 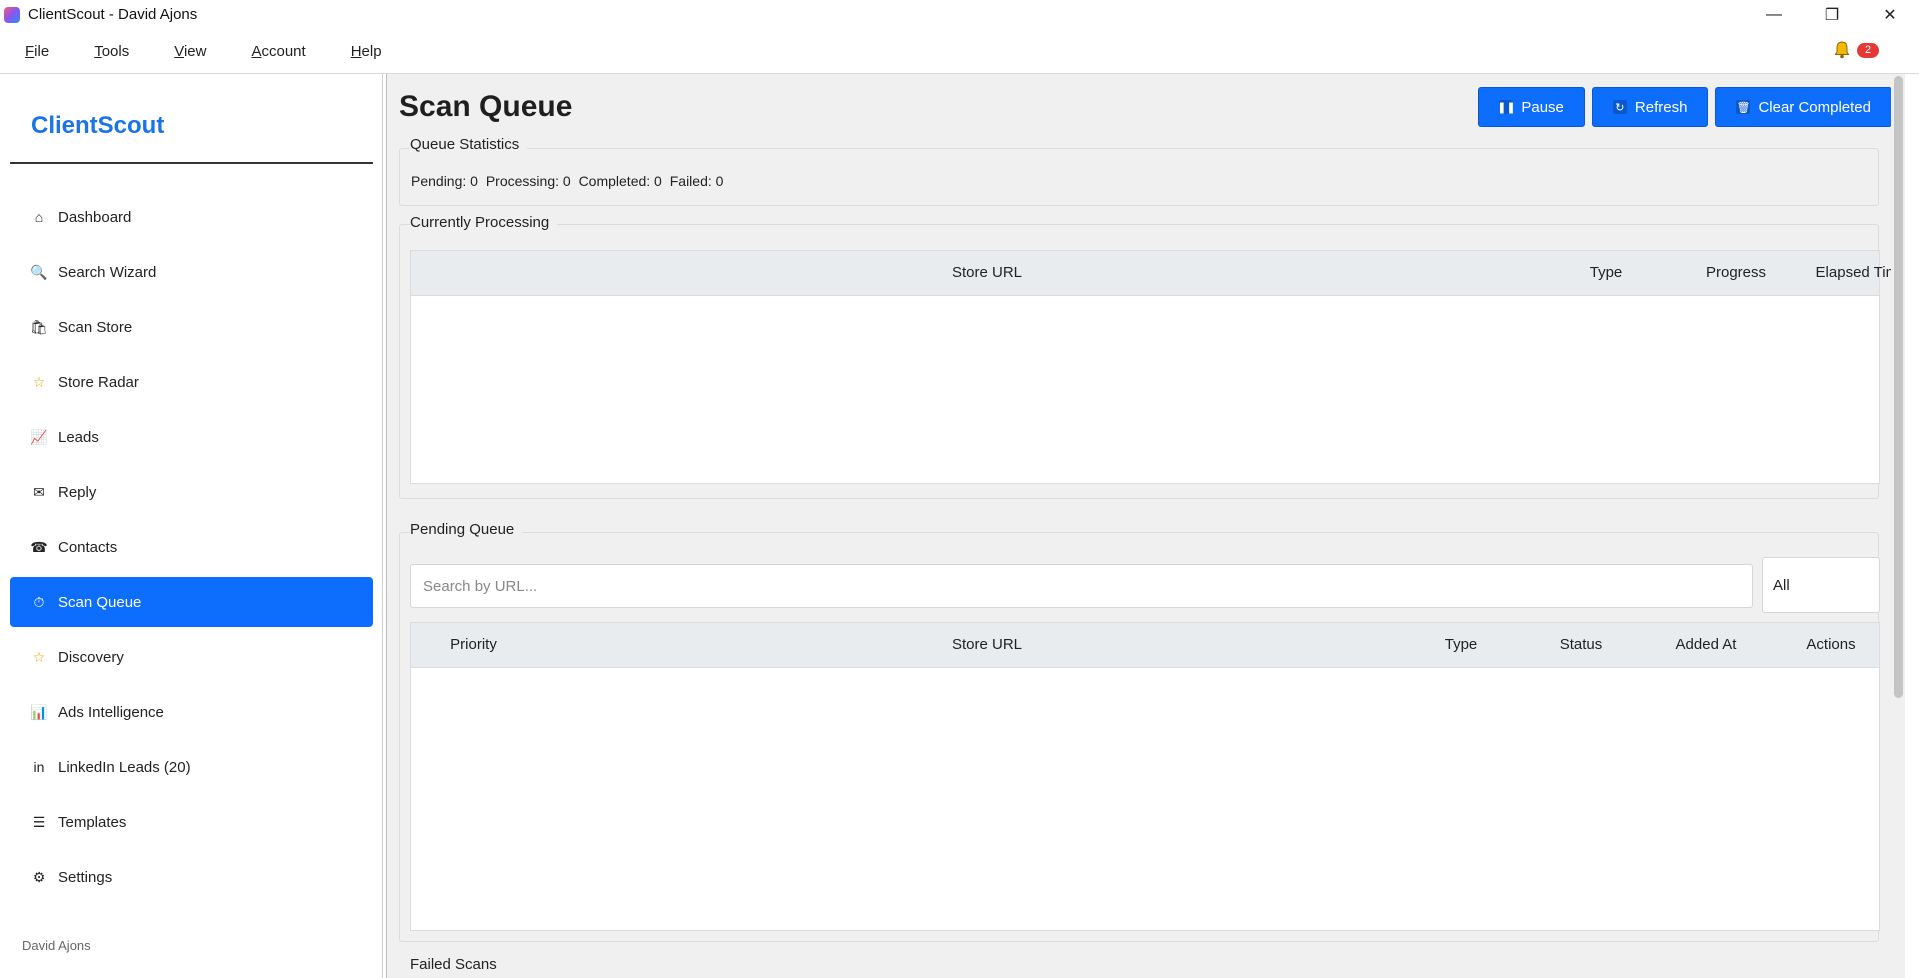 I want to click on processing-table-header: Store URL Type Progress Elapsed Time, so click(x=1158, y=273).